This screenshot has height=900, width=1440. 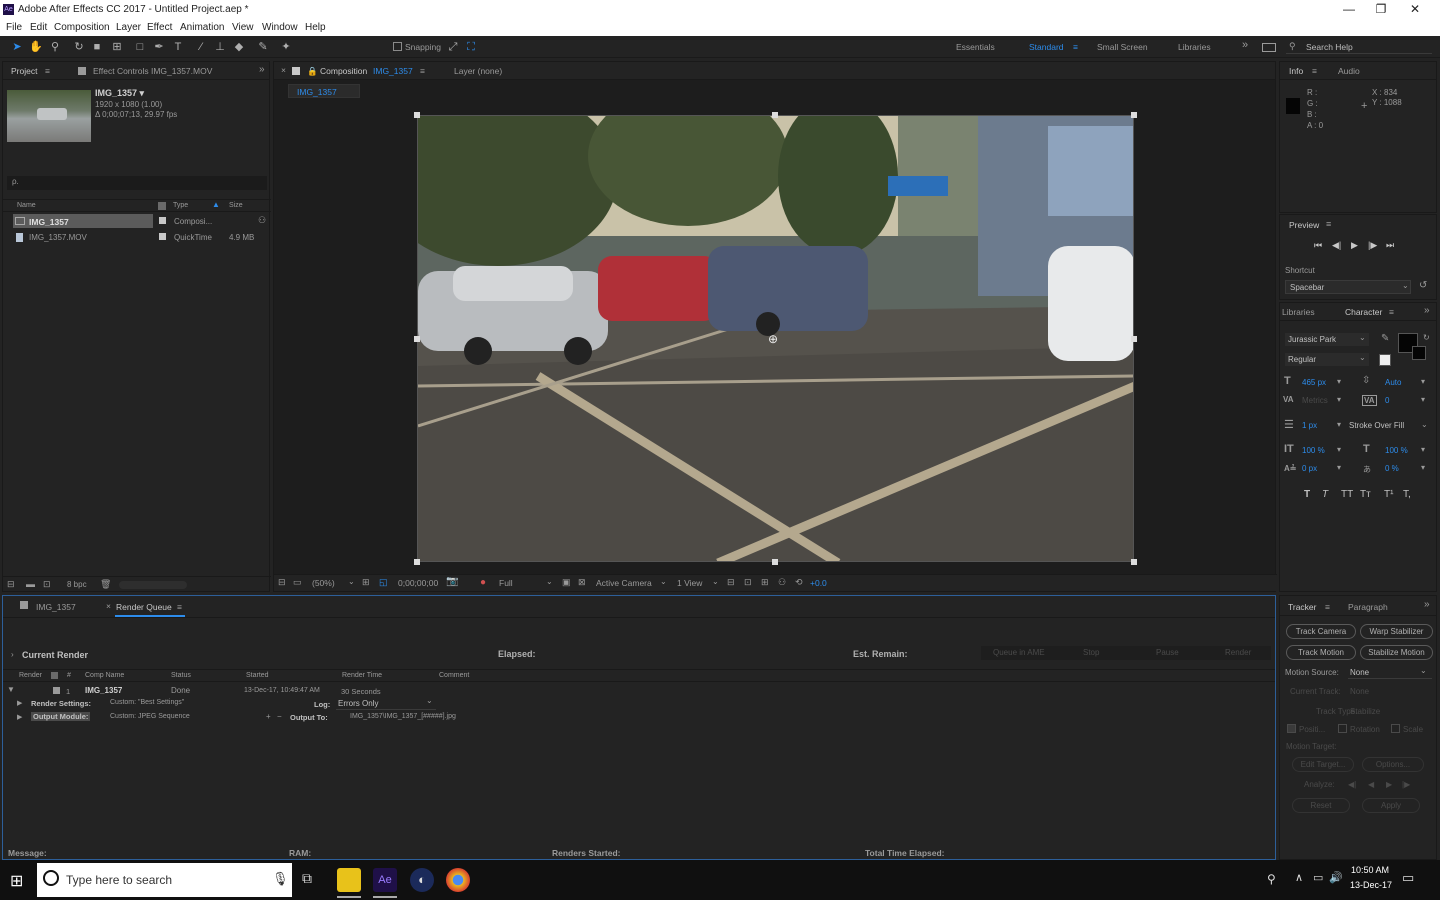 What do you see at coordinates (1302, 607) in the screenshot?
I see `tab-tracker: Tracker` at bounding box center [1302, 607].